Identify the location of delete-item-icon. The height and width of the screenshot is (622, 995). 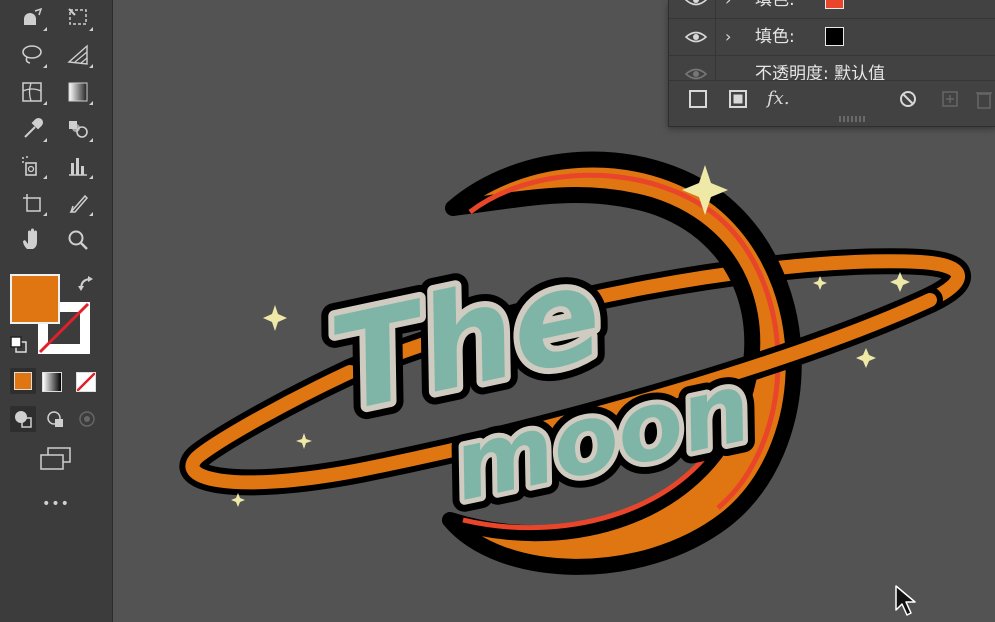
(984, 99).